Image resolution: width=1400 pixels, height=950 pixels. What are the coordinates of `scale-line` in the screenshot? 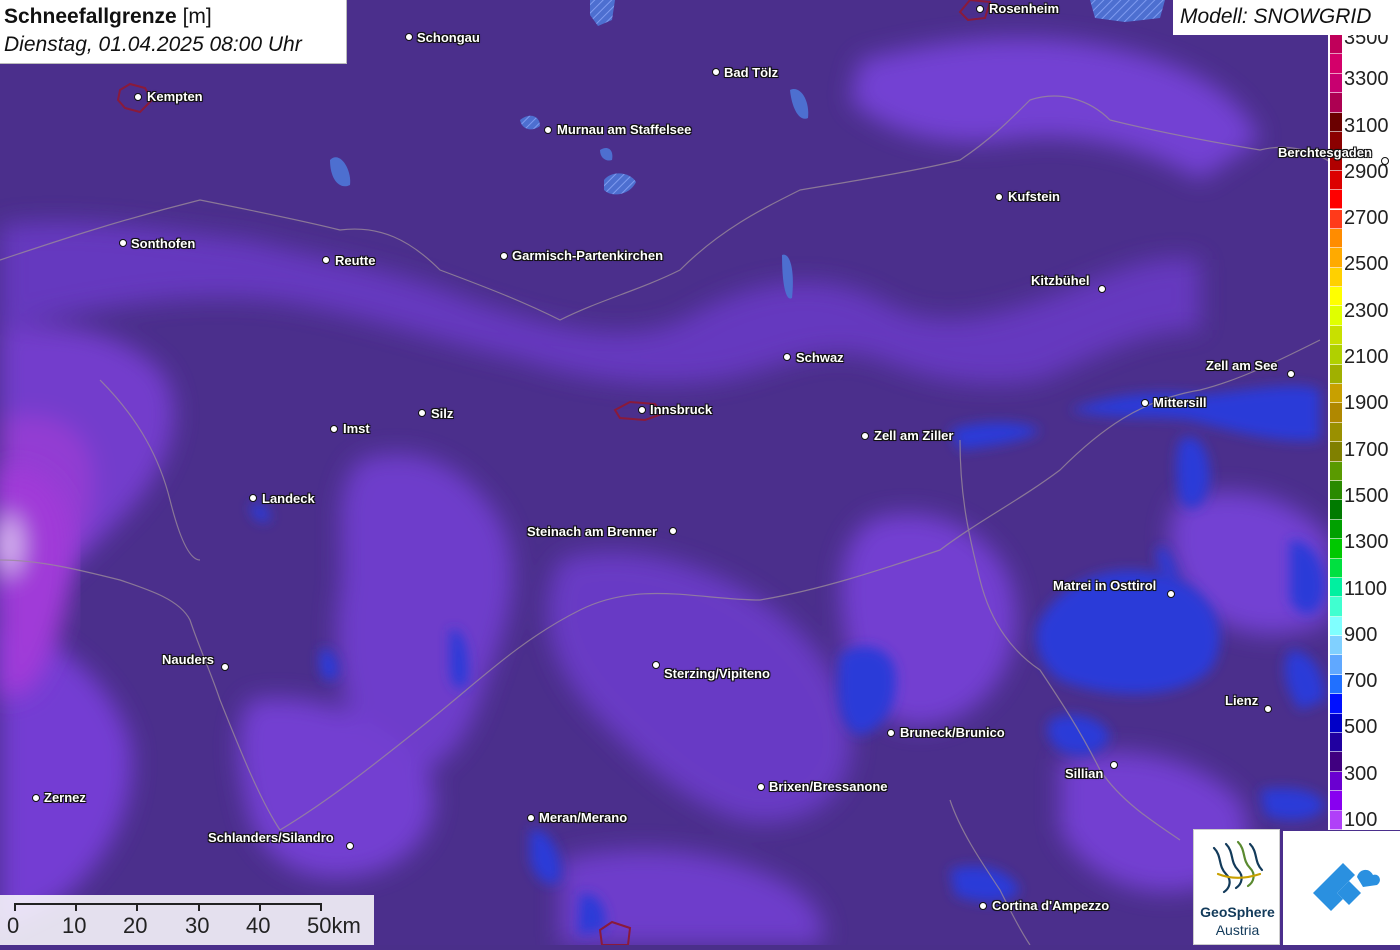 It's located at (167, 904).